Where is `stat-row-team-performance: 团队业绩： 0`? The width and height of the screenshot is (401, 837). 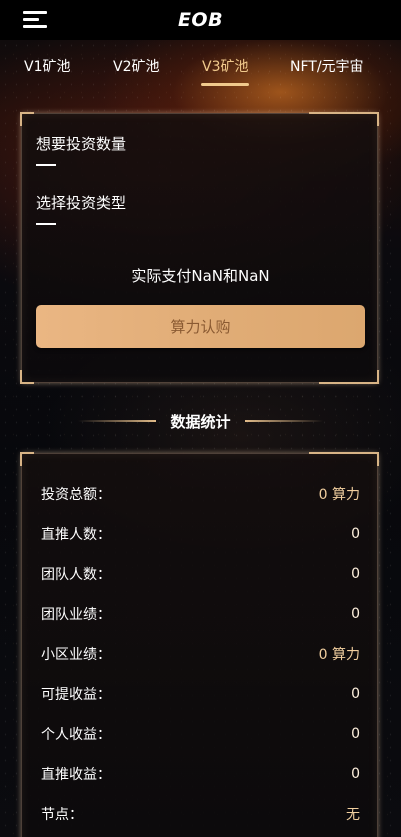 stat-row-team-performance: 团队业绩： 0 is located at coordinates (200, 614).